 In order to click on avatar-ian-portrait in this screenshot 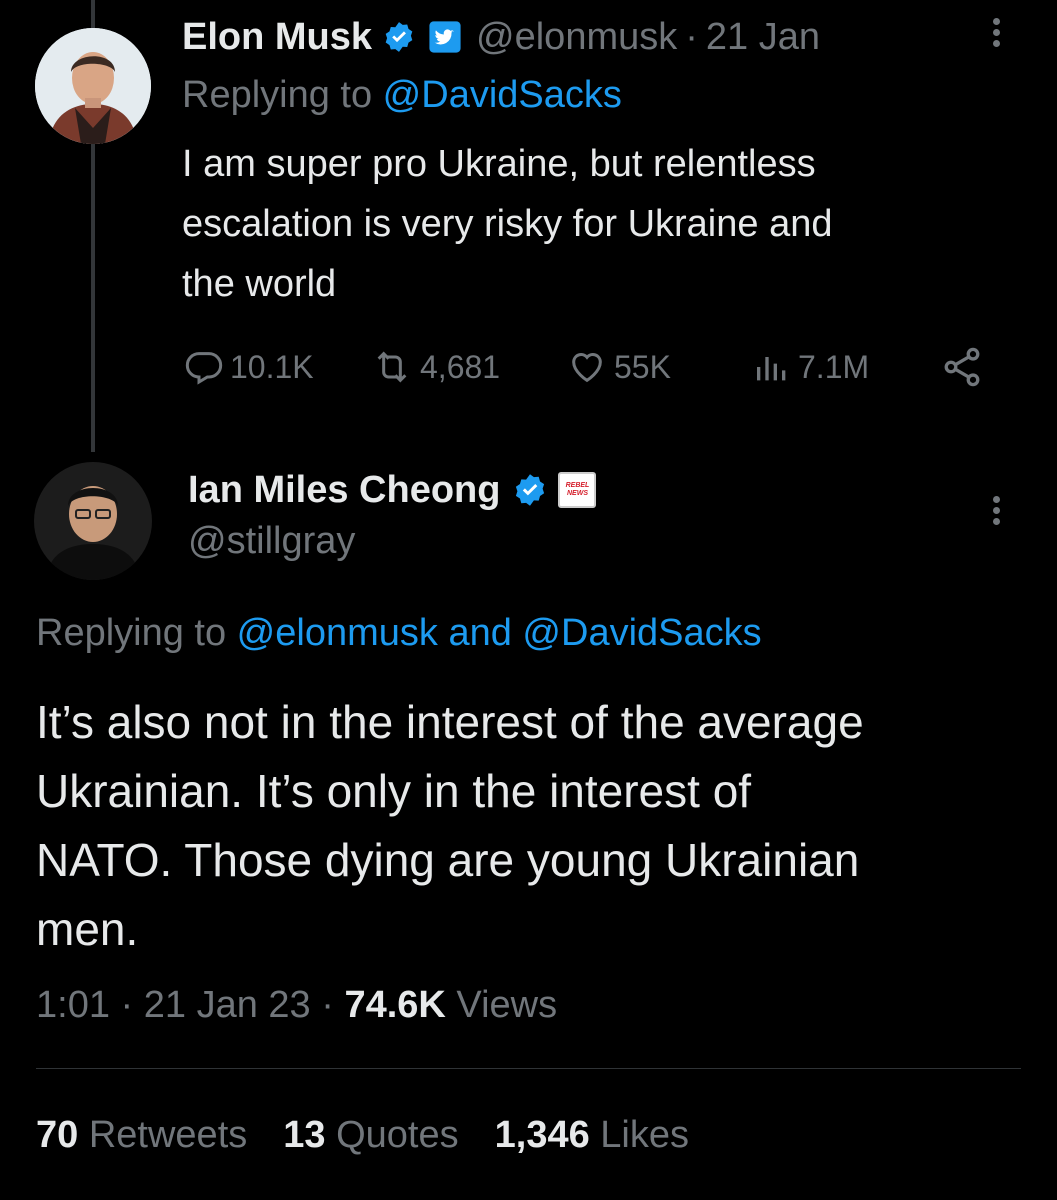, I will do `click(93, 521)`.